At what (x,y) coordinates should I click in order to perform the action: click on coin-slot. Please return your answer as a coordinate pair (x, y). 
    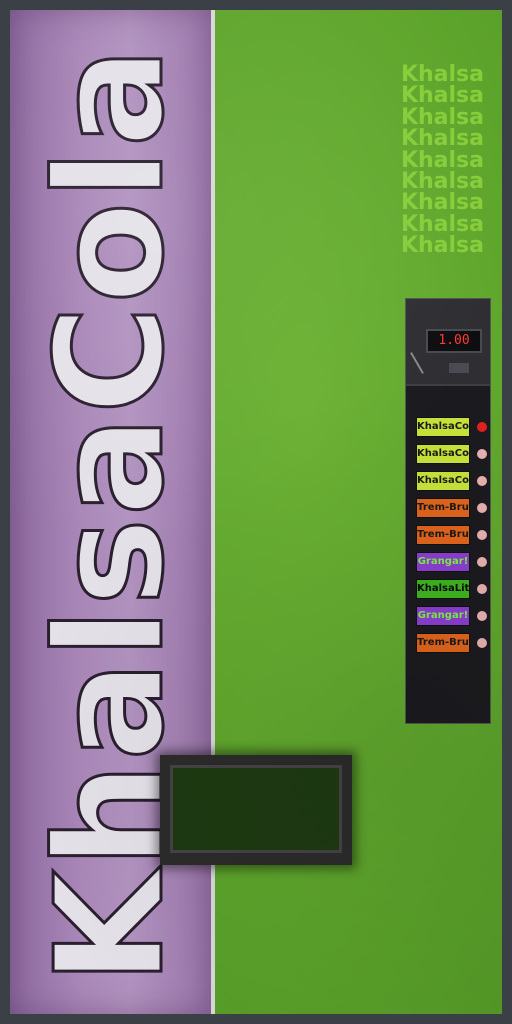
    Looking at the image, I should click on (459, 368).